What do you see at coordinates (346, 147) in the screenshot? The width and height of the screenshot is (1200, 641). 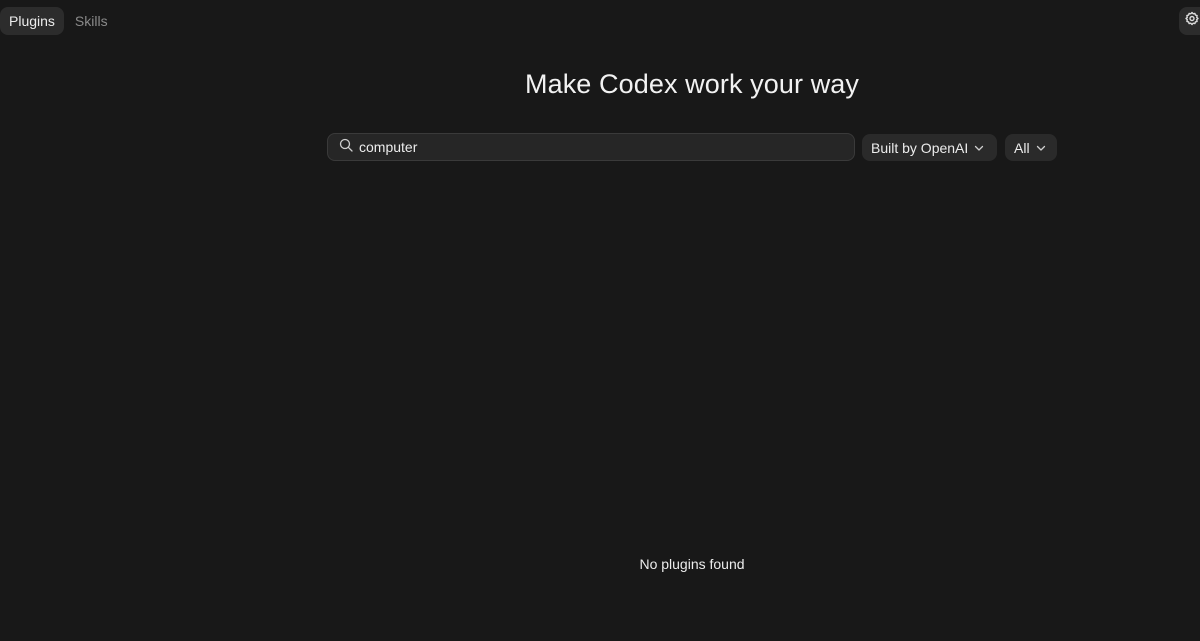 I see `search-icon` at bounding box center [346, 147].